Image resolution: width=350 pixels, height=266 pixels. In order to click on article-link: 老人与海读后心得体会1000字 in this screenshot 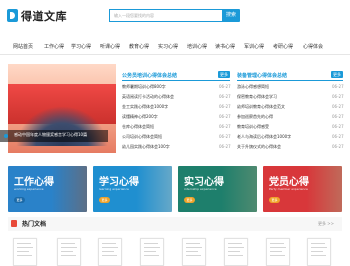, I will do `click(264, 137)`.